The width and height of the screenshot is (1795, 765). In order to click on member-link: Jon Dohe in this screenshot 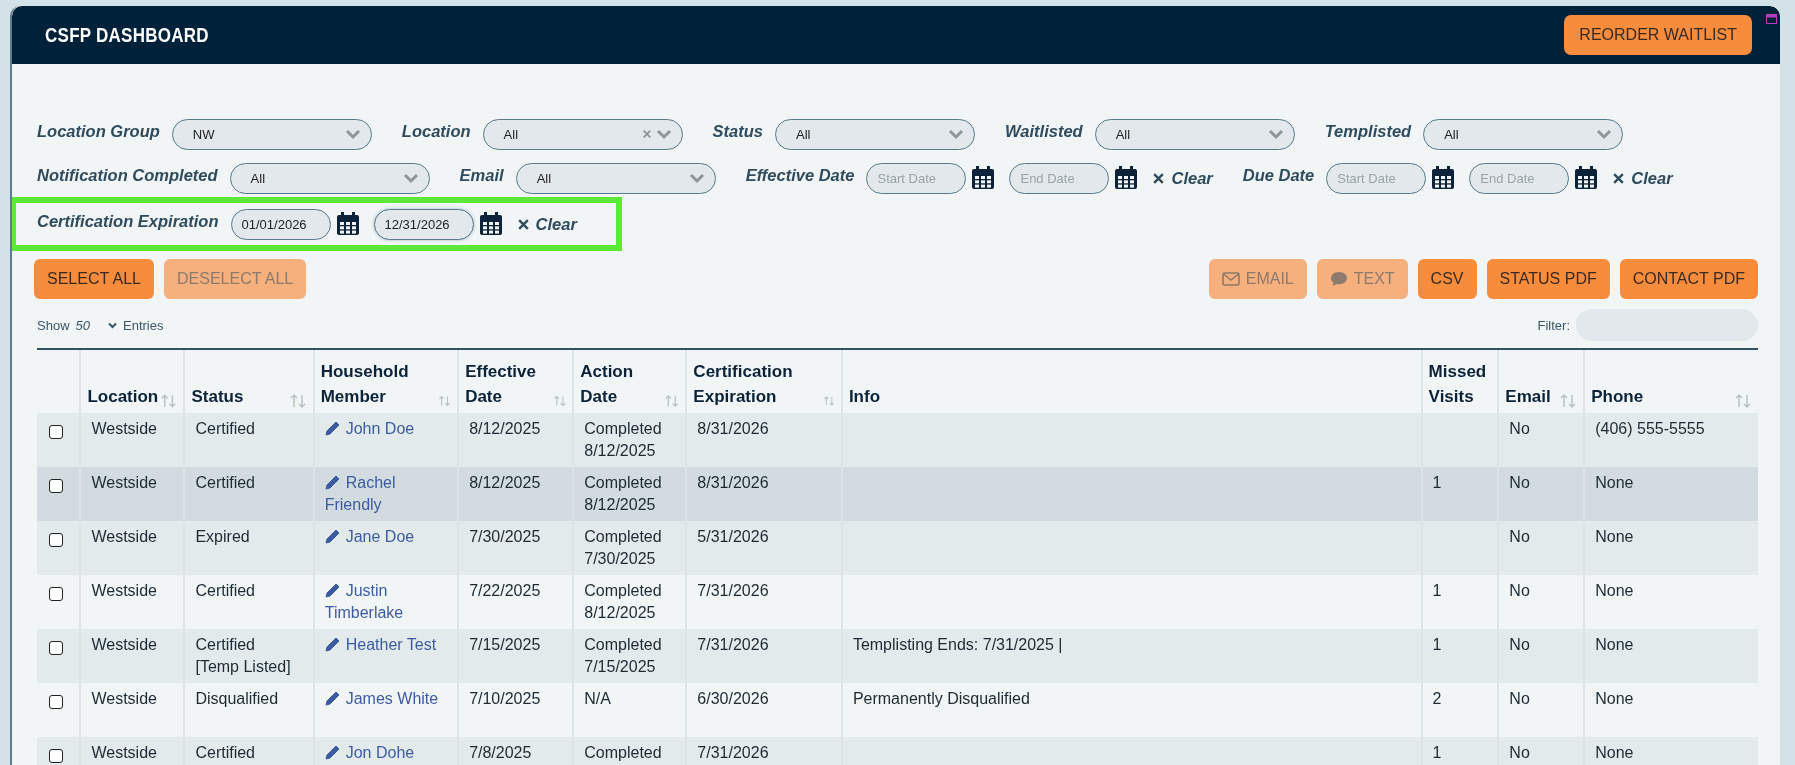, I will do `click(387, 753)`.